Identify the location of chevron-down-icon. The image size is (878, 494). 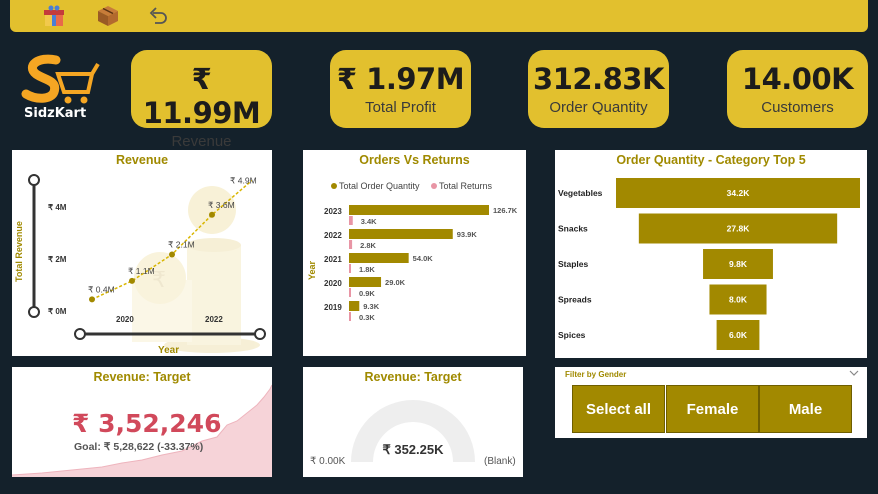
(854, 373).